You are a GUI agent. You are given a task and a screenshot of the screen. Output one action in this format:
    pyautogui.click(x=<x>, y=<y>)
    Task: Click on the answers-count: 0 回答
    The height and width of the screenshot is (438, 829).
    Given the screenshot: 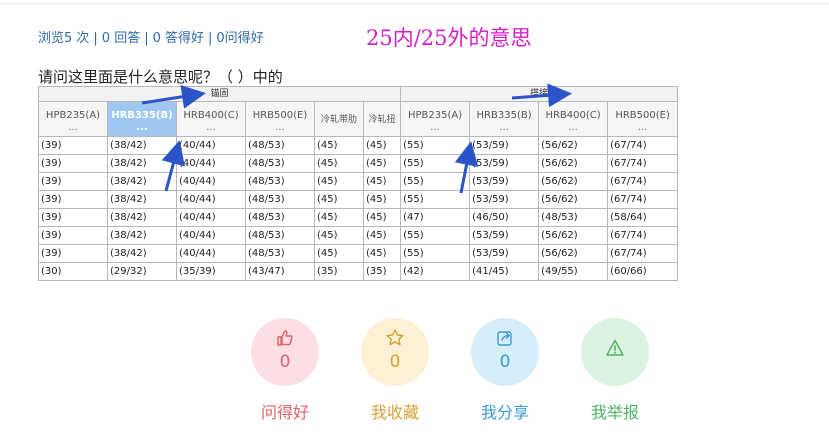 What is the action you would take?
    pyautogui.click(x=121, y=38)
    